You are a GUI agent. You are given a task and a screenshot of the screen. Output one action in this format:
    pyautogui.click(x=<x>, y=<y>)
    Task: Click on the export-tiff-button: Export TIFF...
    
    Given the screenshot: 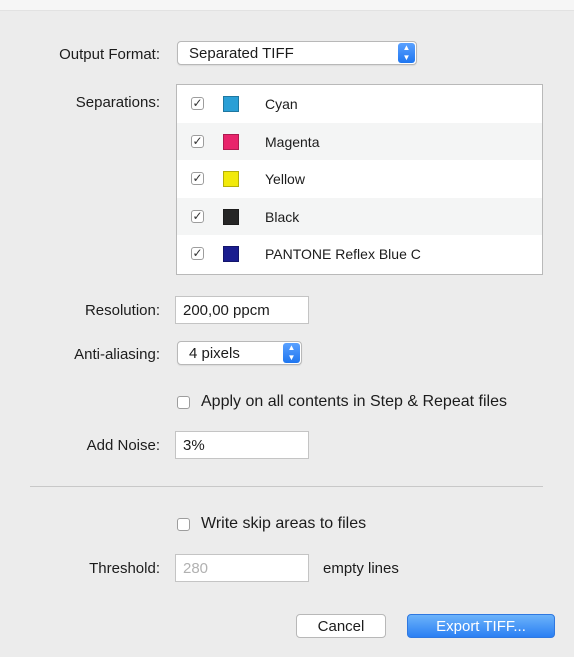 What is the action you would take?
    pyautogui.click(x=481, y=626)
    